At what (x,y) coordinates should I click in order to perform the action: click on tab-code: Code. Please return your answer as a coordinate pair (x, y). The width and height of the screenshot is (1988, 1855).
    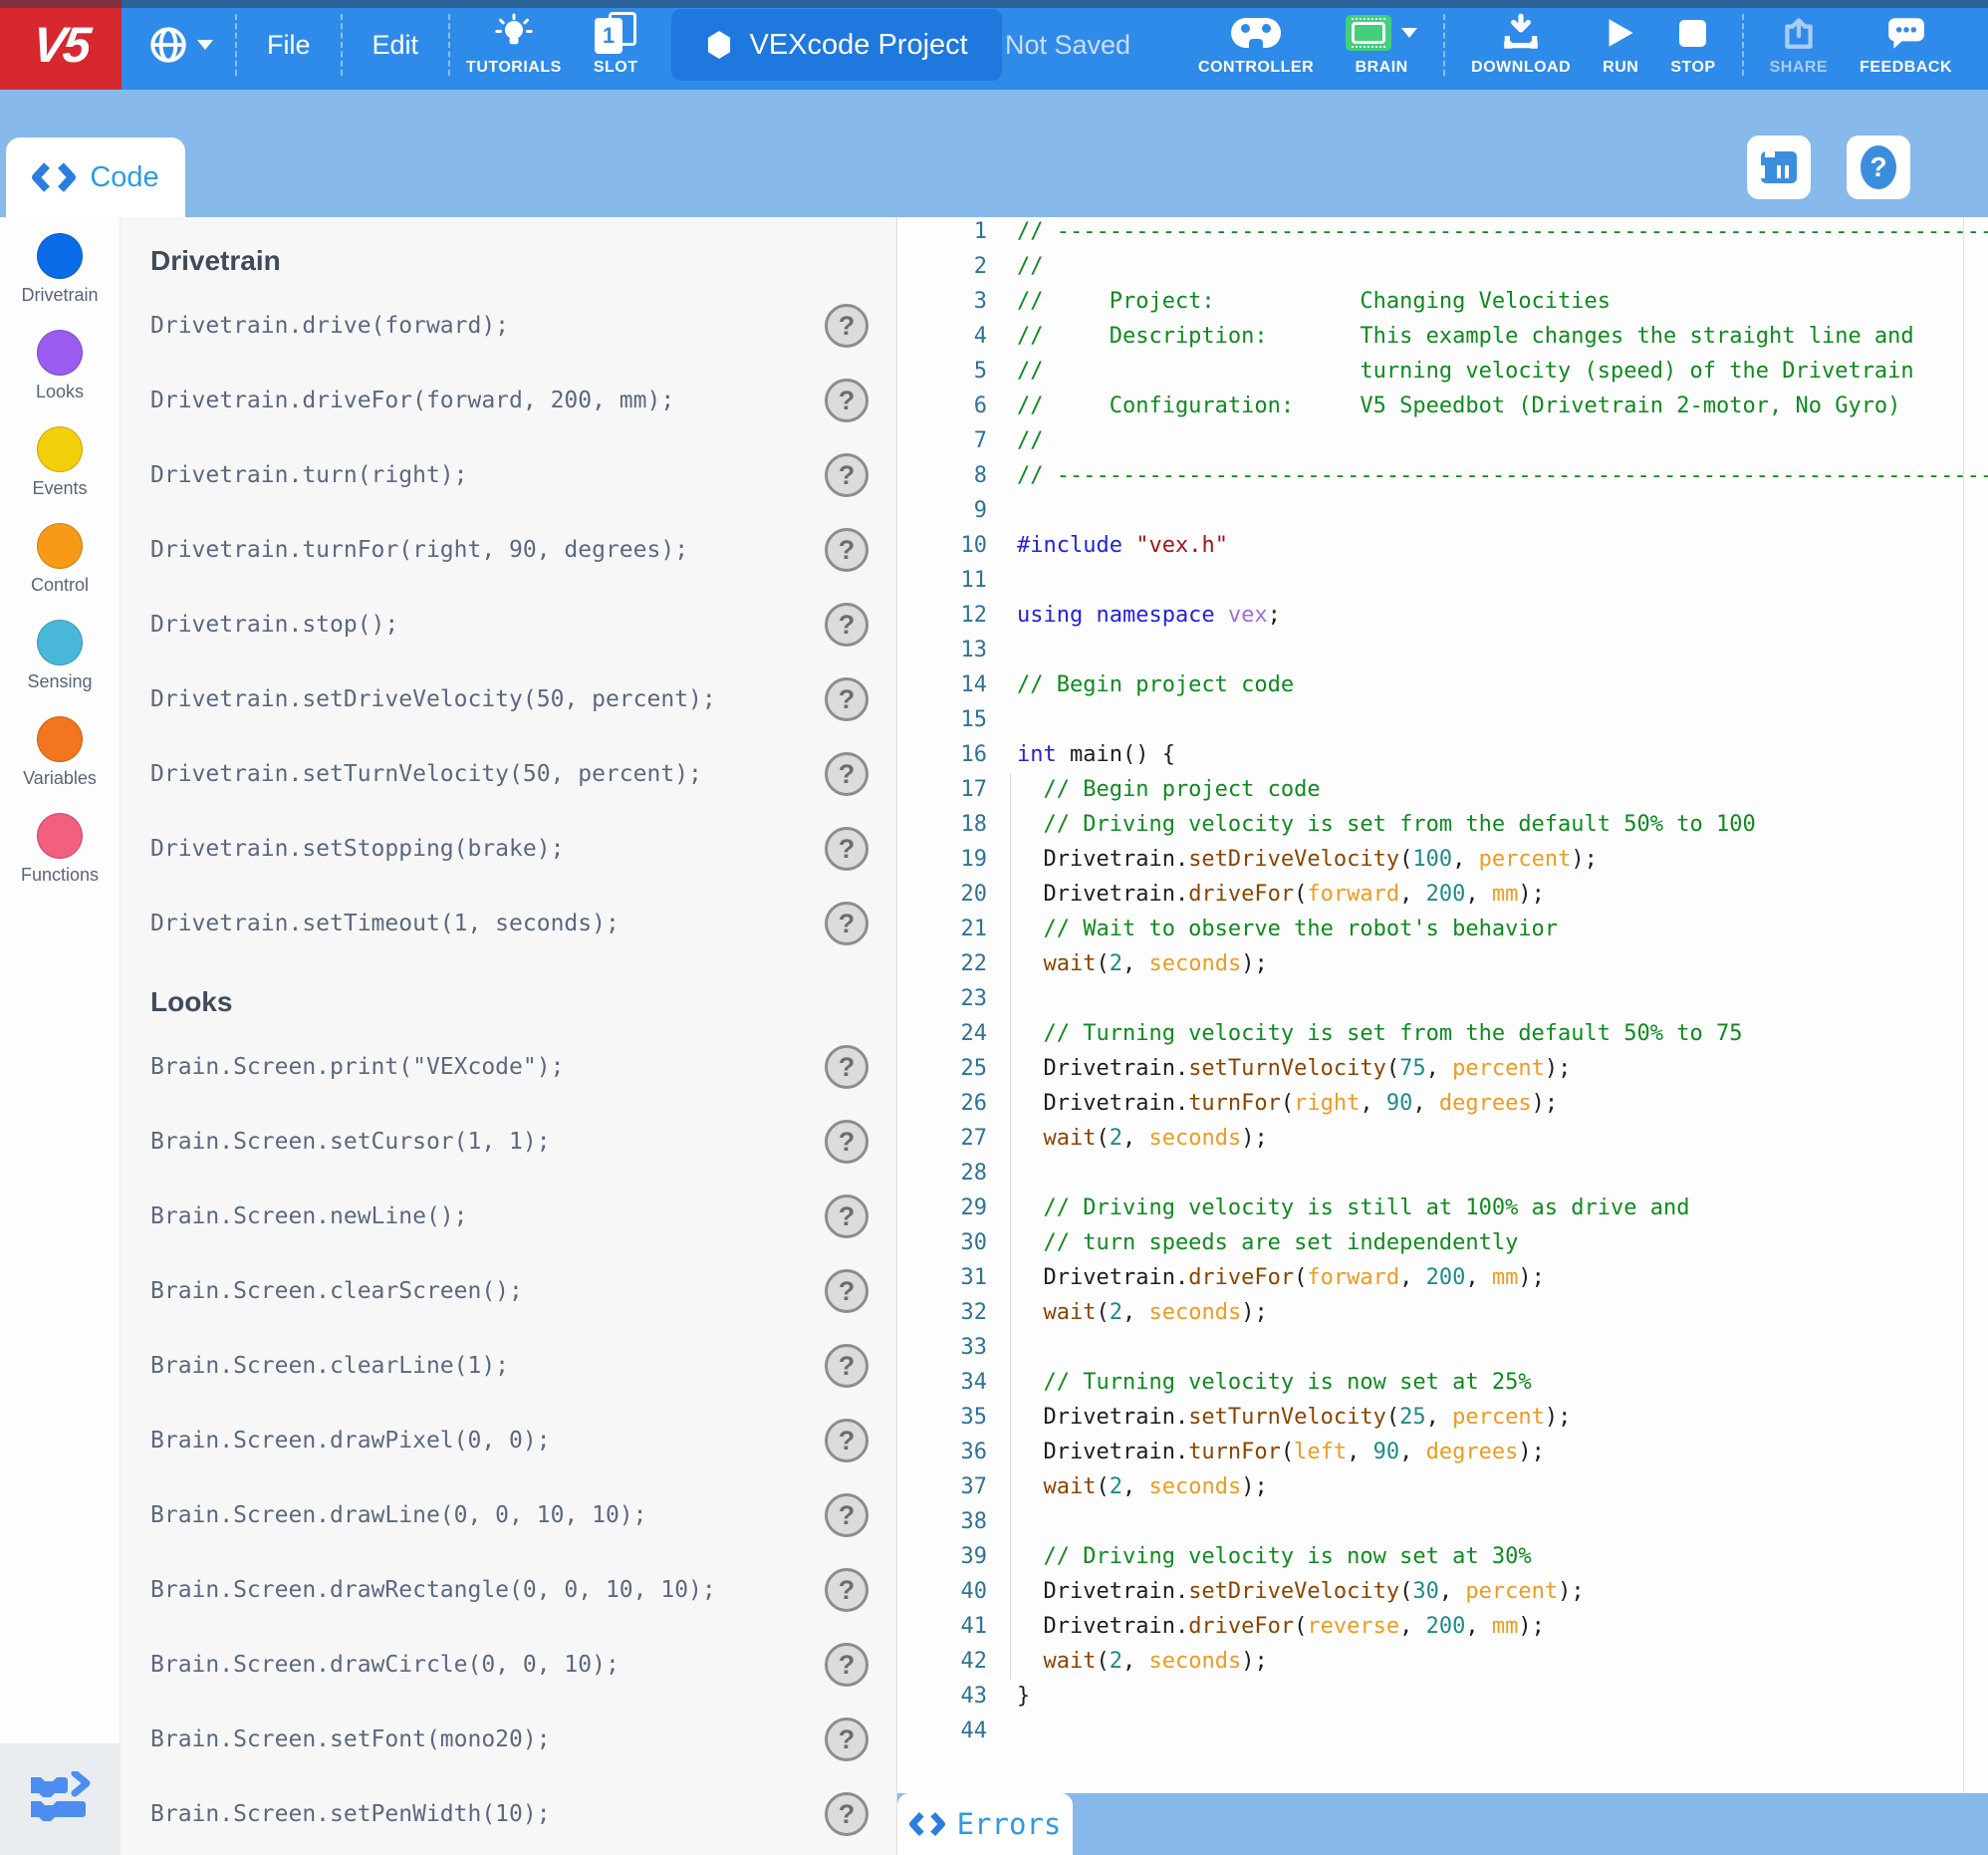
    Looking at the image, I should click on (95, 177).